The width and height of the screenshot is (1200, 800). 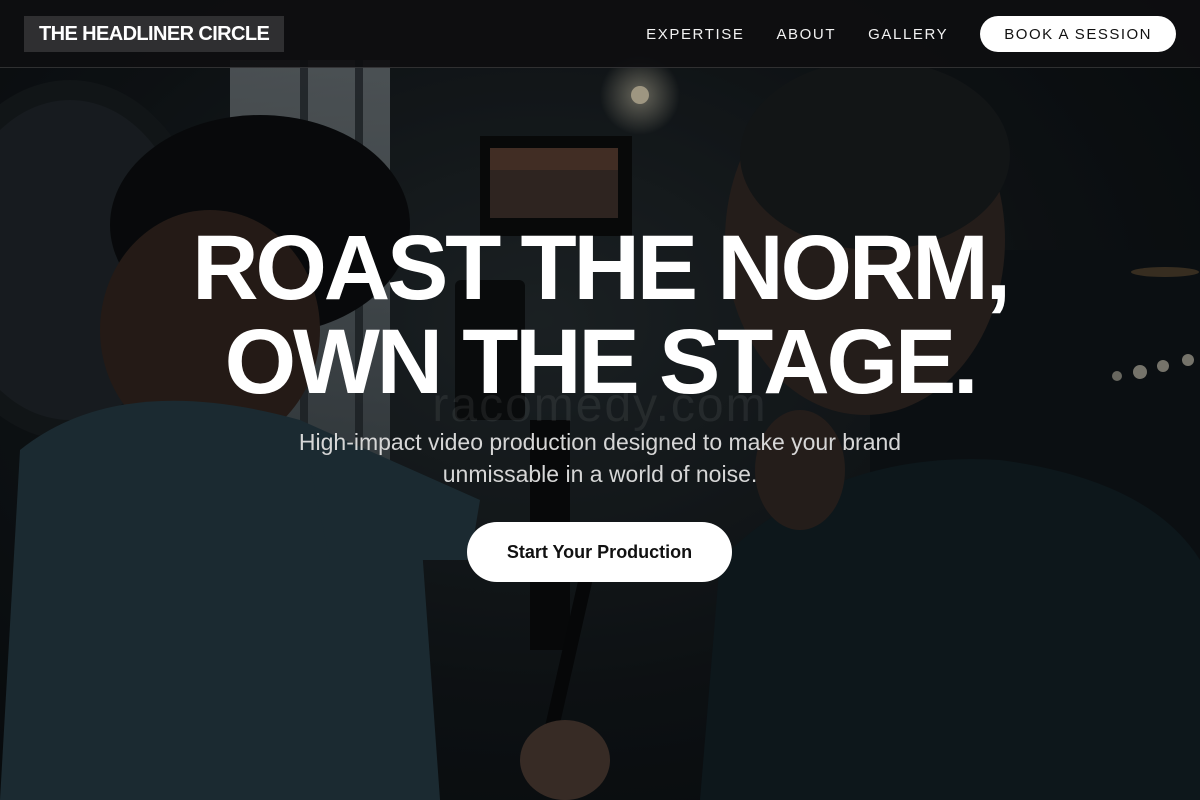 What do you see at coordinates (908, 34) in the screenshot?
I see `nav-link-gallery: GALLERY` at bounding box center [908, 34].